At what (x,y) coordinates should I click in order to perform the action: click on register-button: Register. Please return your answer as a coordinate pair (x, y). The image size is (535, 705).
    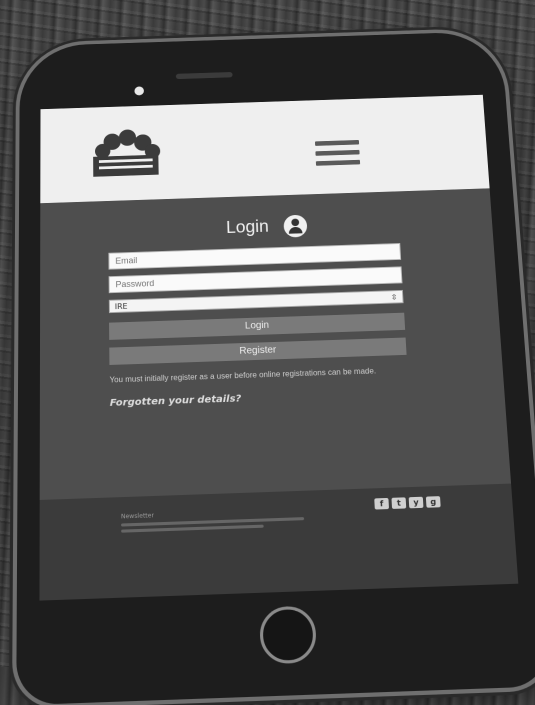
    Looking at the image, I should click on (258, 351).